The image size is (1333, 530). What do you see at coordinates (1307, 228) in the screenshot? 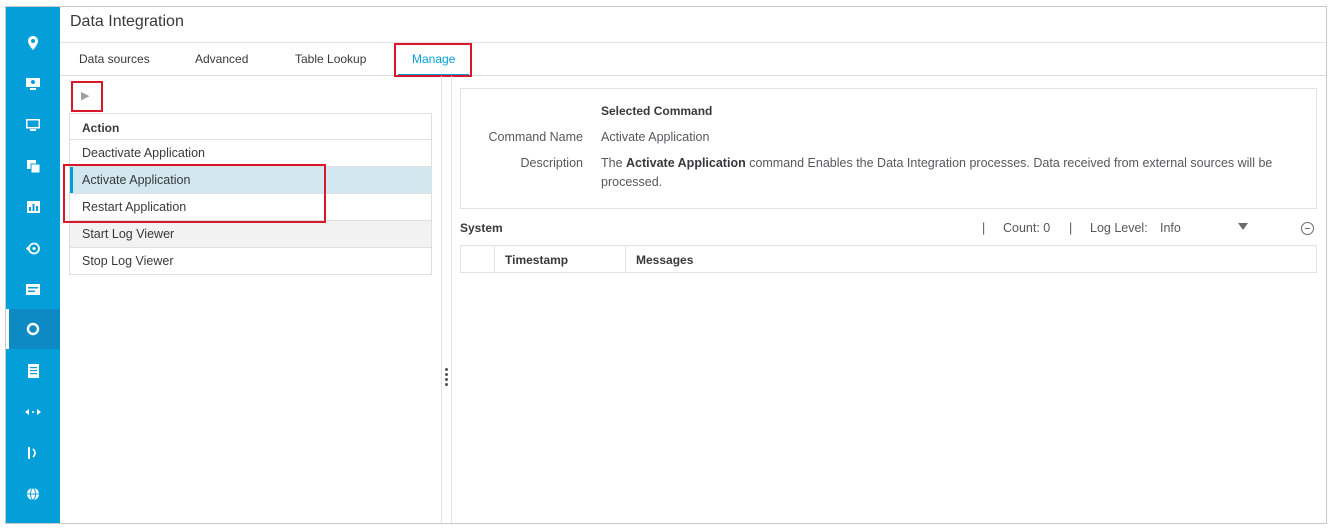
I see `collapse-icon` at bounding box center [1307, 228].